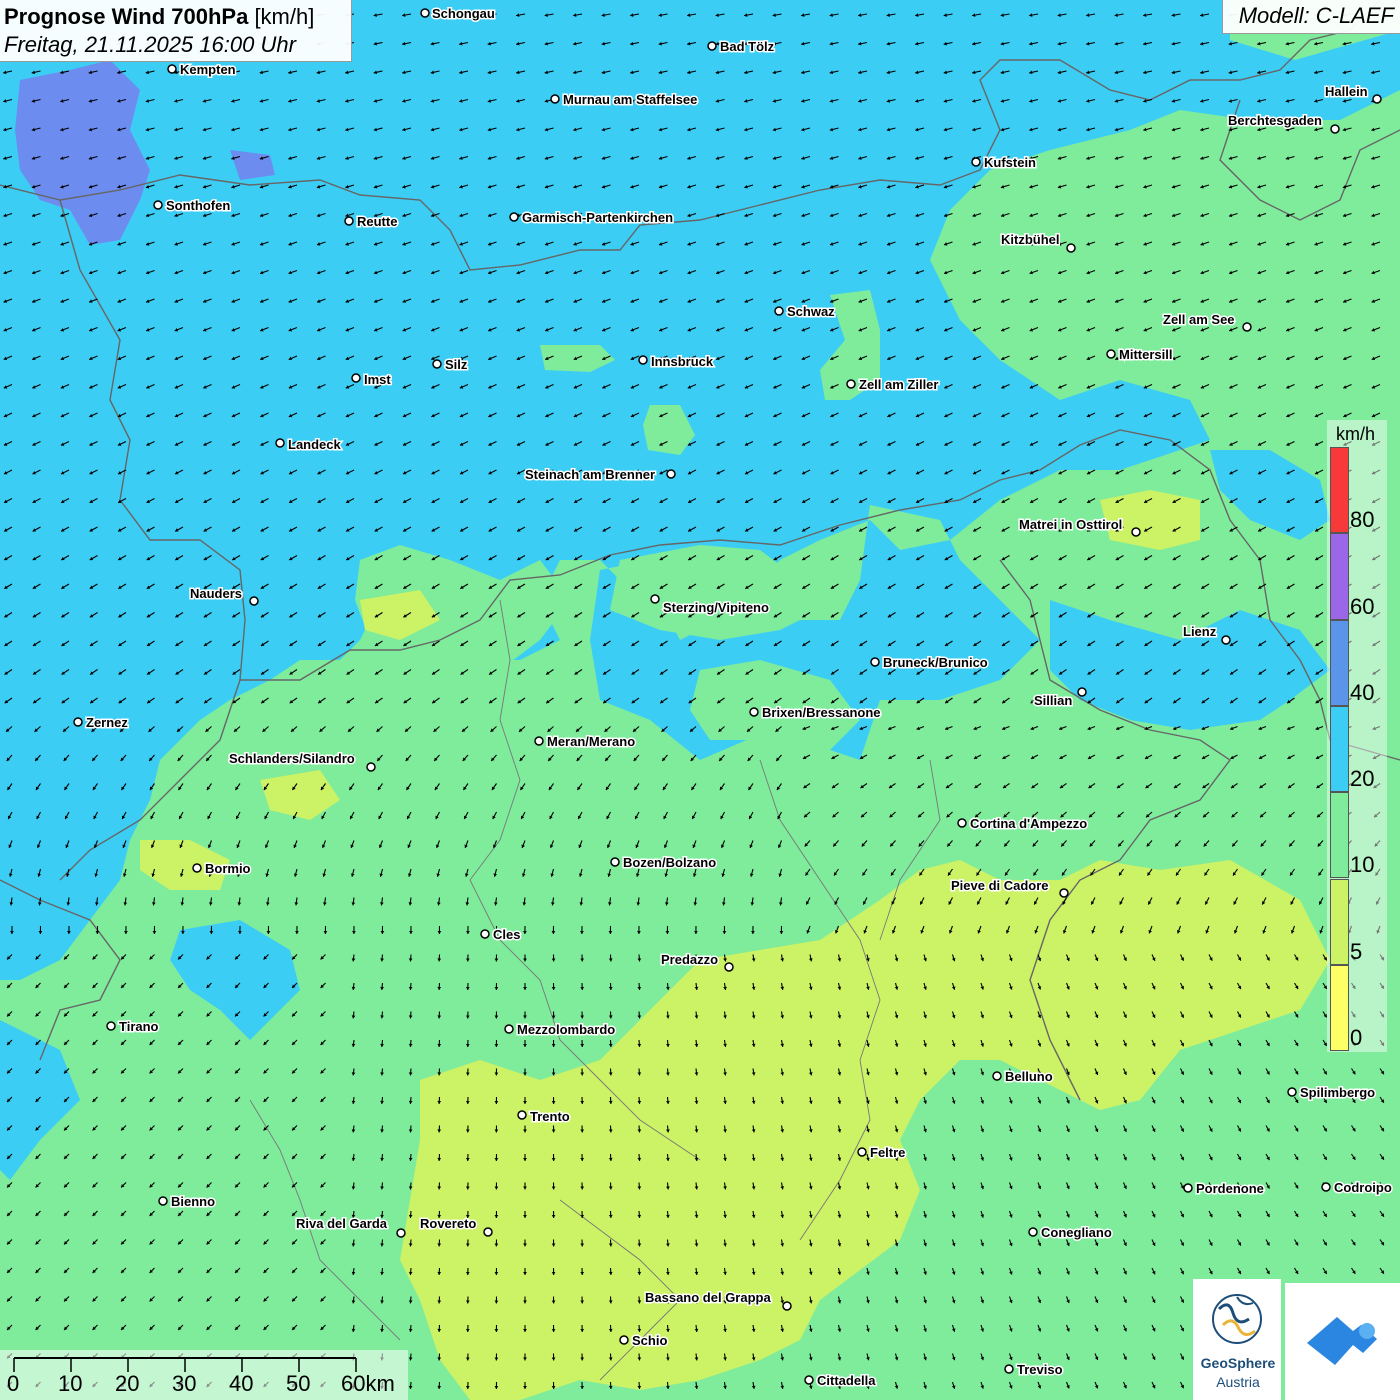  Describe the element at coordinates (689, 959) in the screenshot. I see `svg-text: Predazzo` at that location.